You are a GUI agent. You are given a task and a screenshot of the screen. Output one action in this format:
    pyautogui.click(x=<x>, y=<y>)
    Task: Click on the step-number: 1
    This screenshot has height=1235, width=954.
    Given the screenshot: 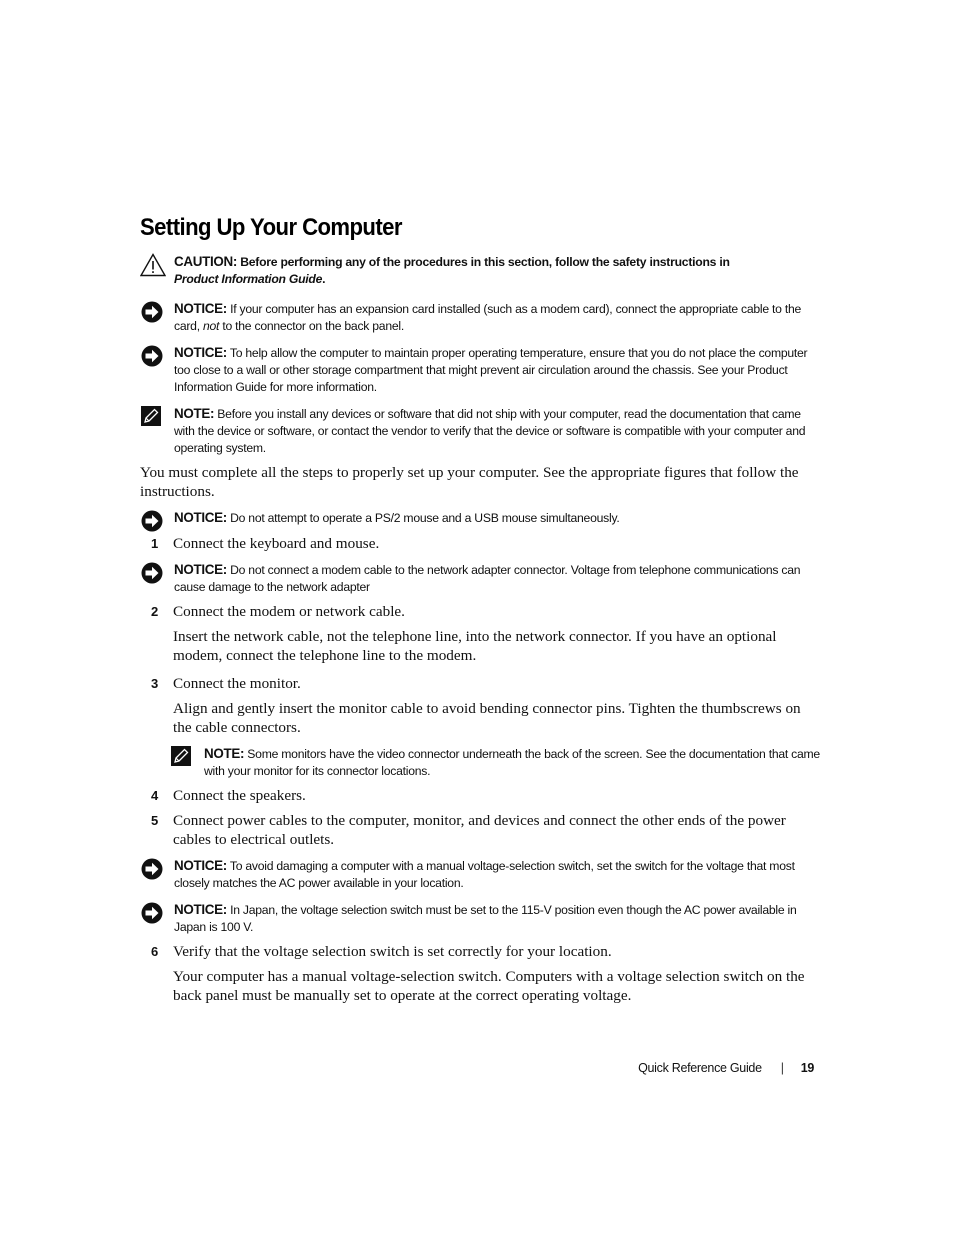 What is the action you would take?
    pyautogui.click(x=155, y=543)
    